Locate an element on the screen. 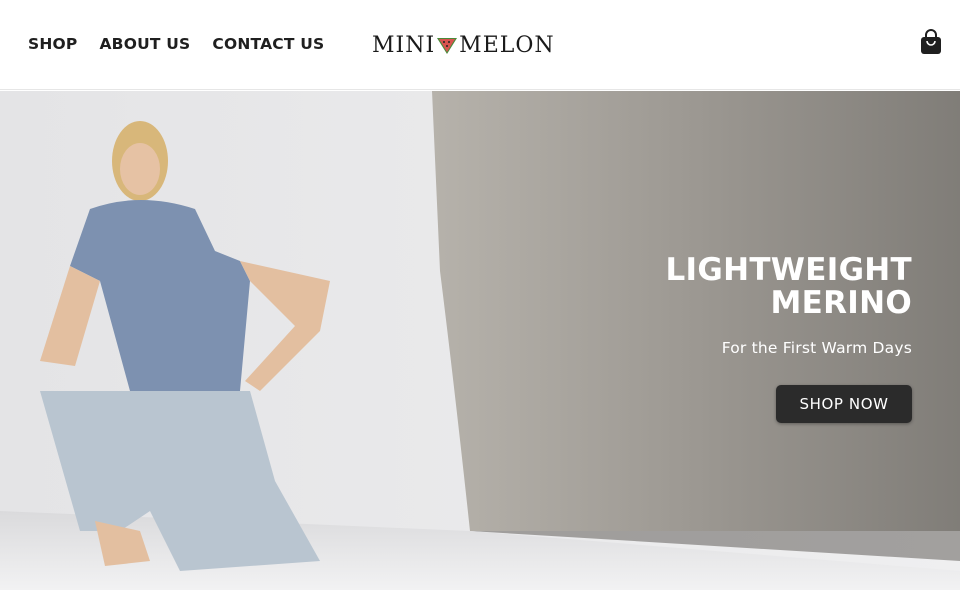  shop-now-button: SHOP NOW is located at coordinates (844, 404).